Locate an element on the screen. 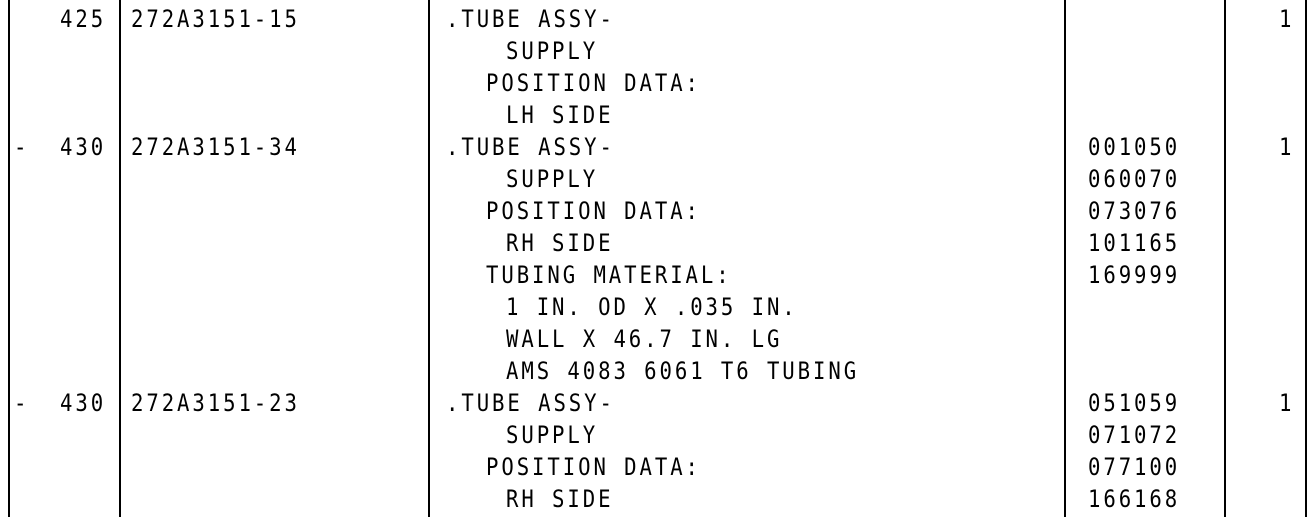  column-rule-left is located at coordinates (9, 258).